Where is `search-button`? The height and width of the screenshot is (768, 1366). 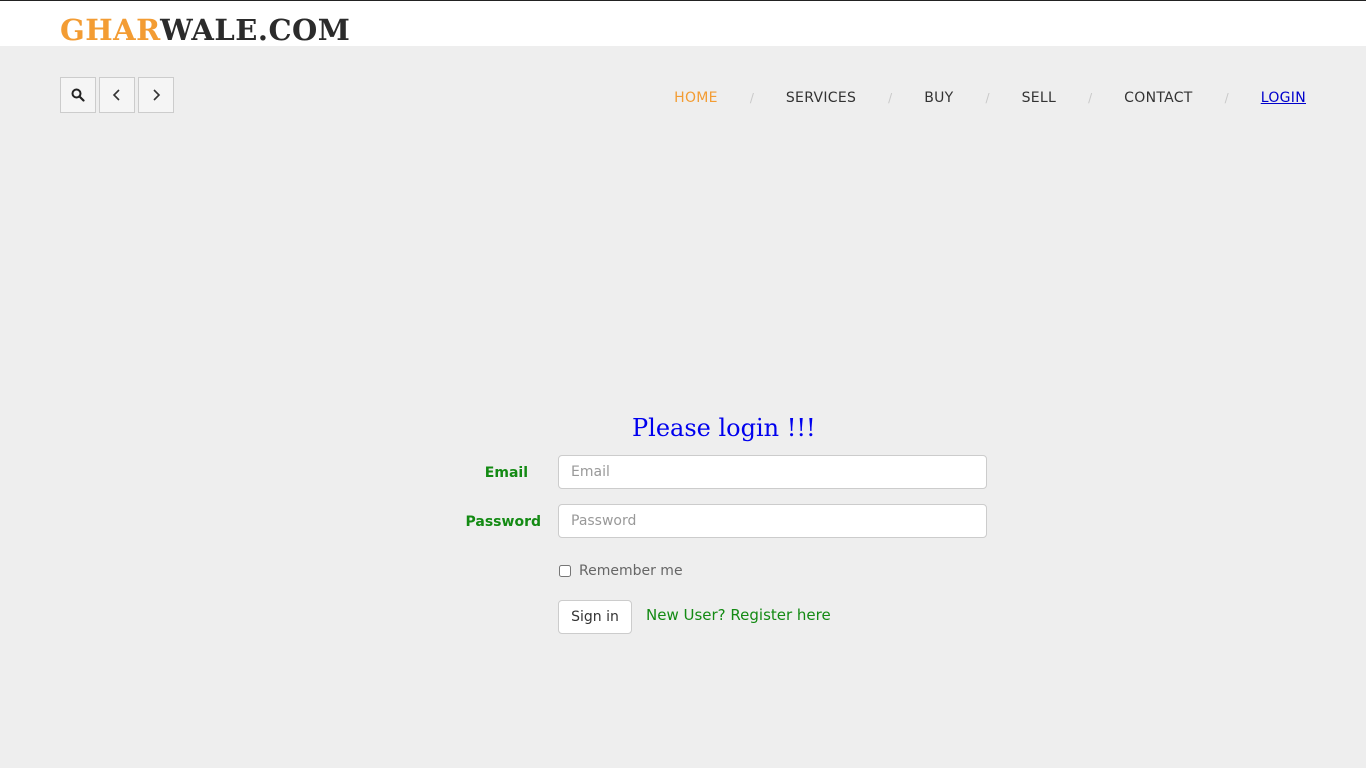
search-button is located at coordinates (78, 95).